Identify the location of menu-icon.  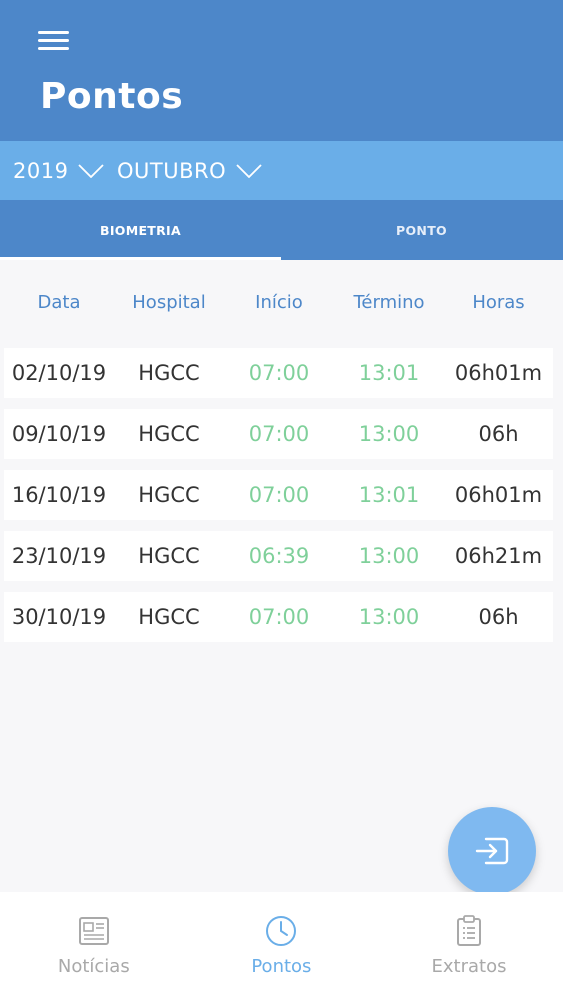
(54, 41).